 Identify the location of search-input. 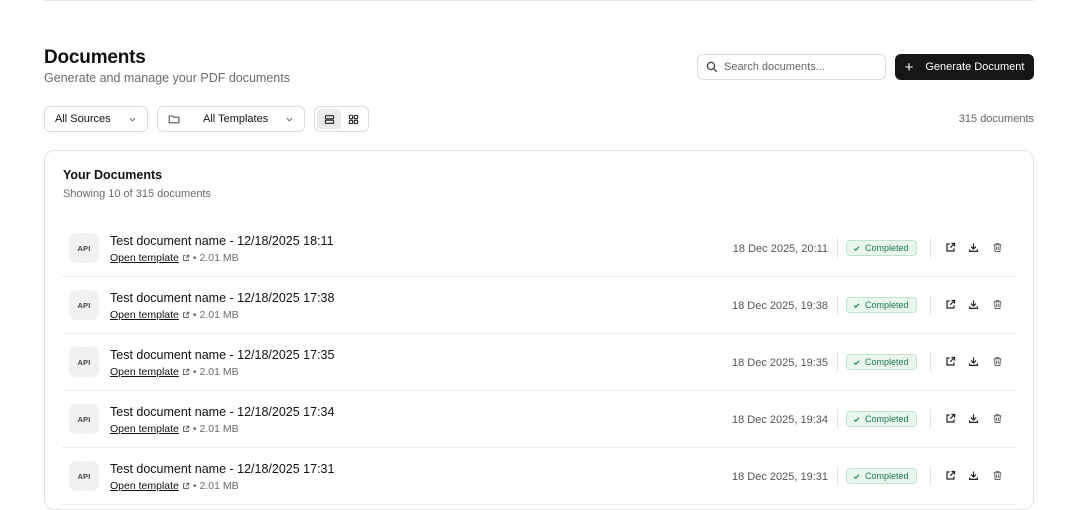
(799, 67).